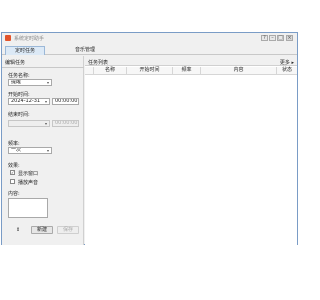  What do you see at coordinates (29, 39) in the screenshot?
I see `window-title: 系统定时助手` at bounding box center [29, 39].